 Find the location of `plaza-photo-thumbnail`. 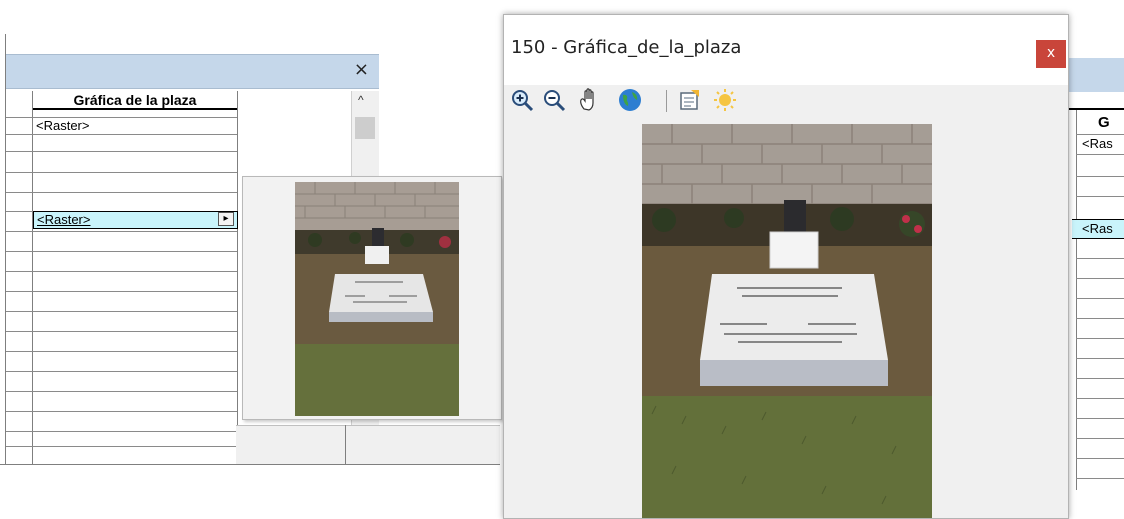

plaza-photo-thumbnail is located at coordinates (377, 299).